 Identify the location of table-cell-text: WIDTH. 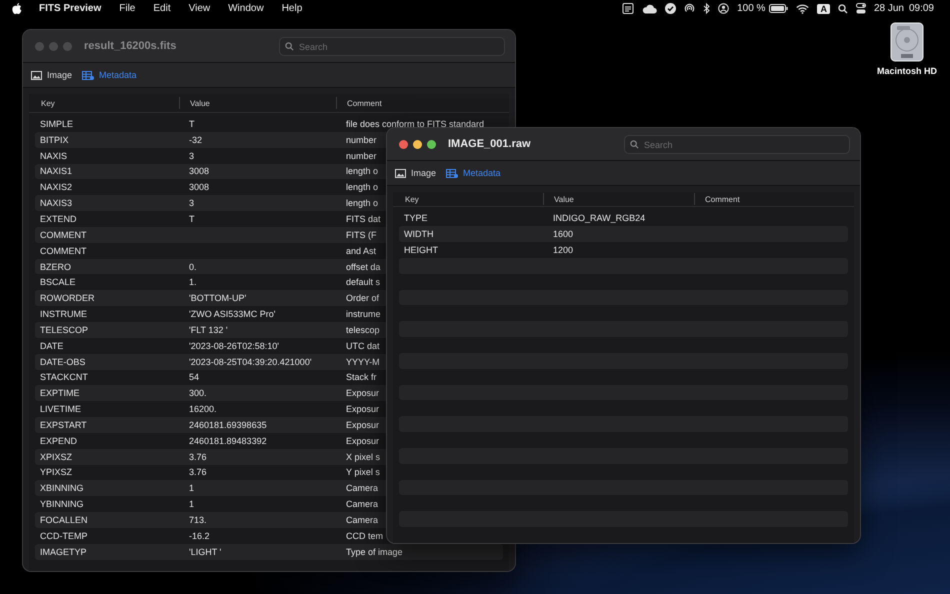
(418, 234).